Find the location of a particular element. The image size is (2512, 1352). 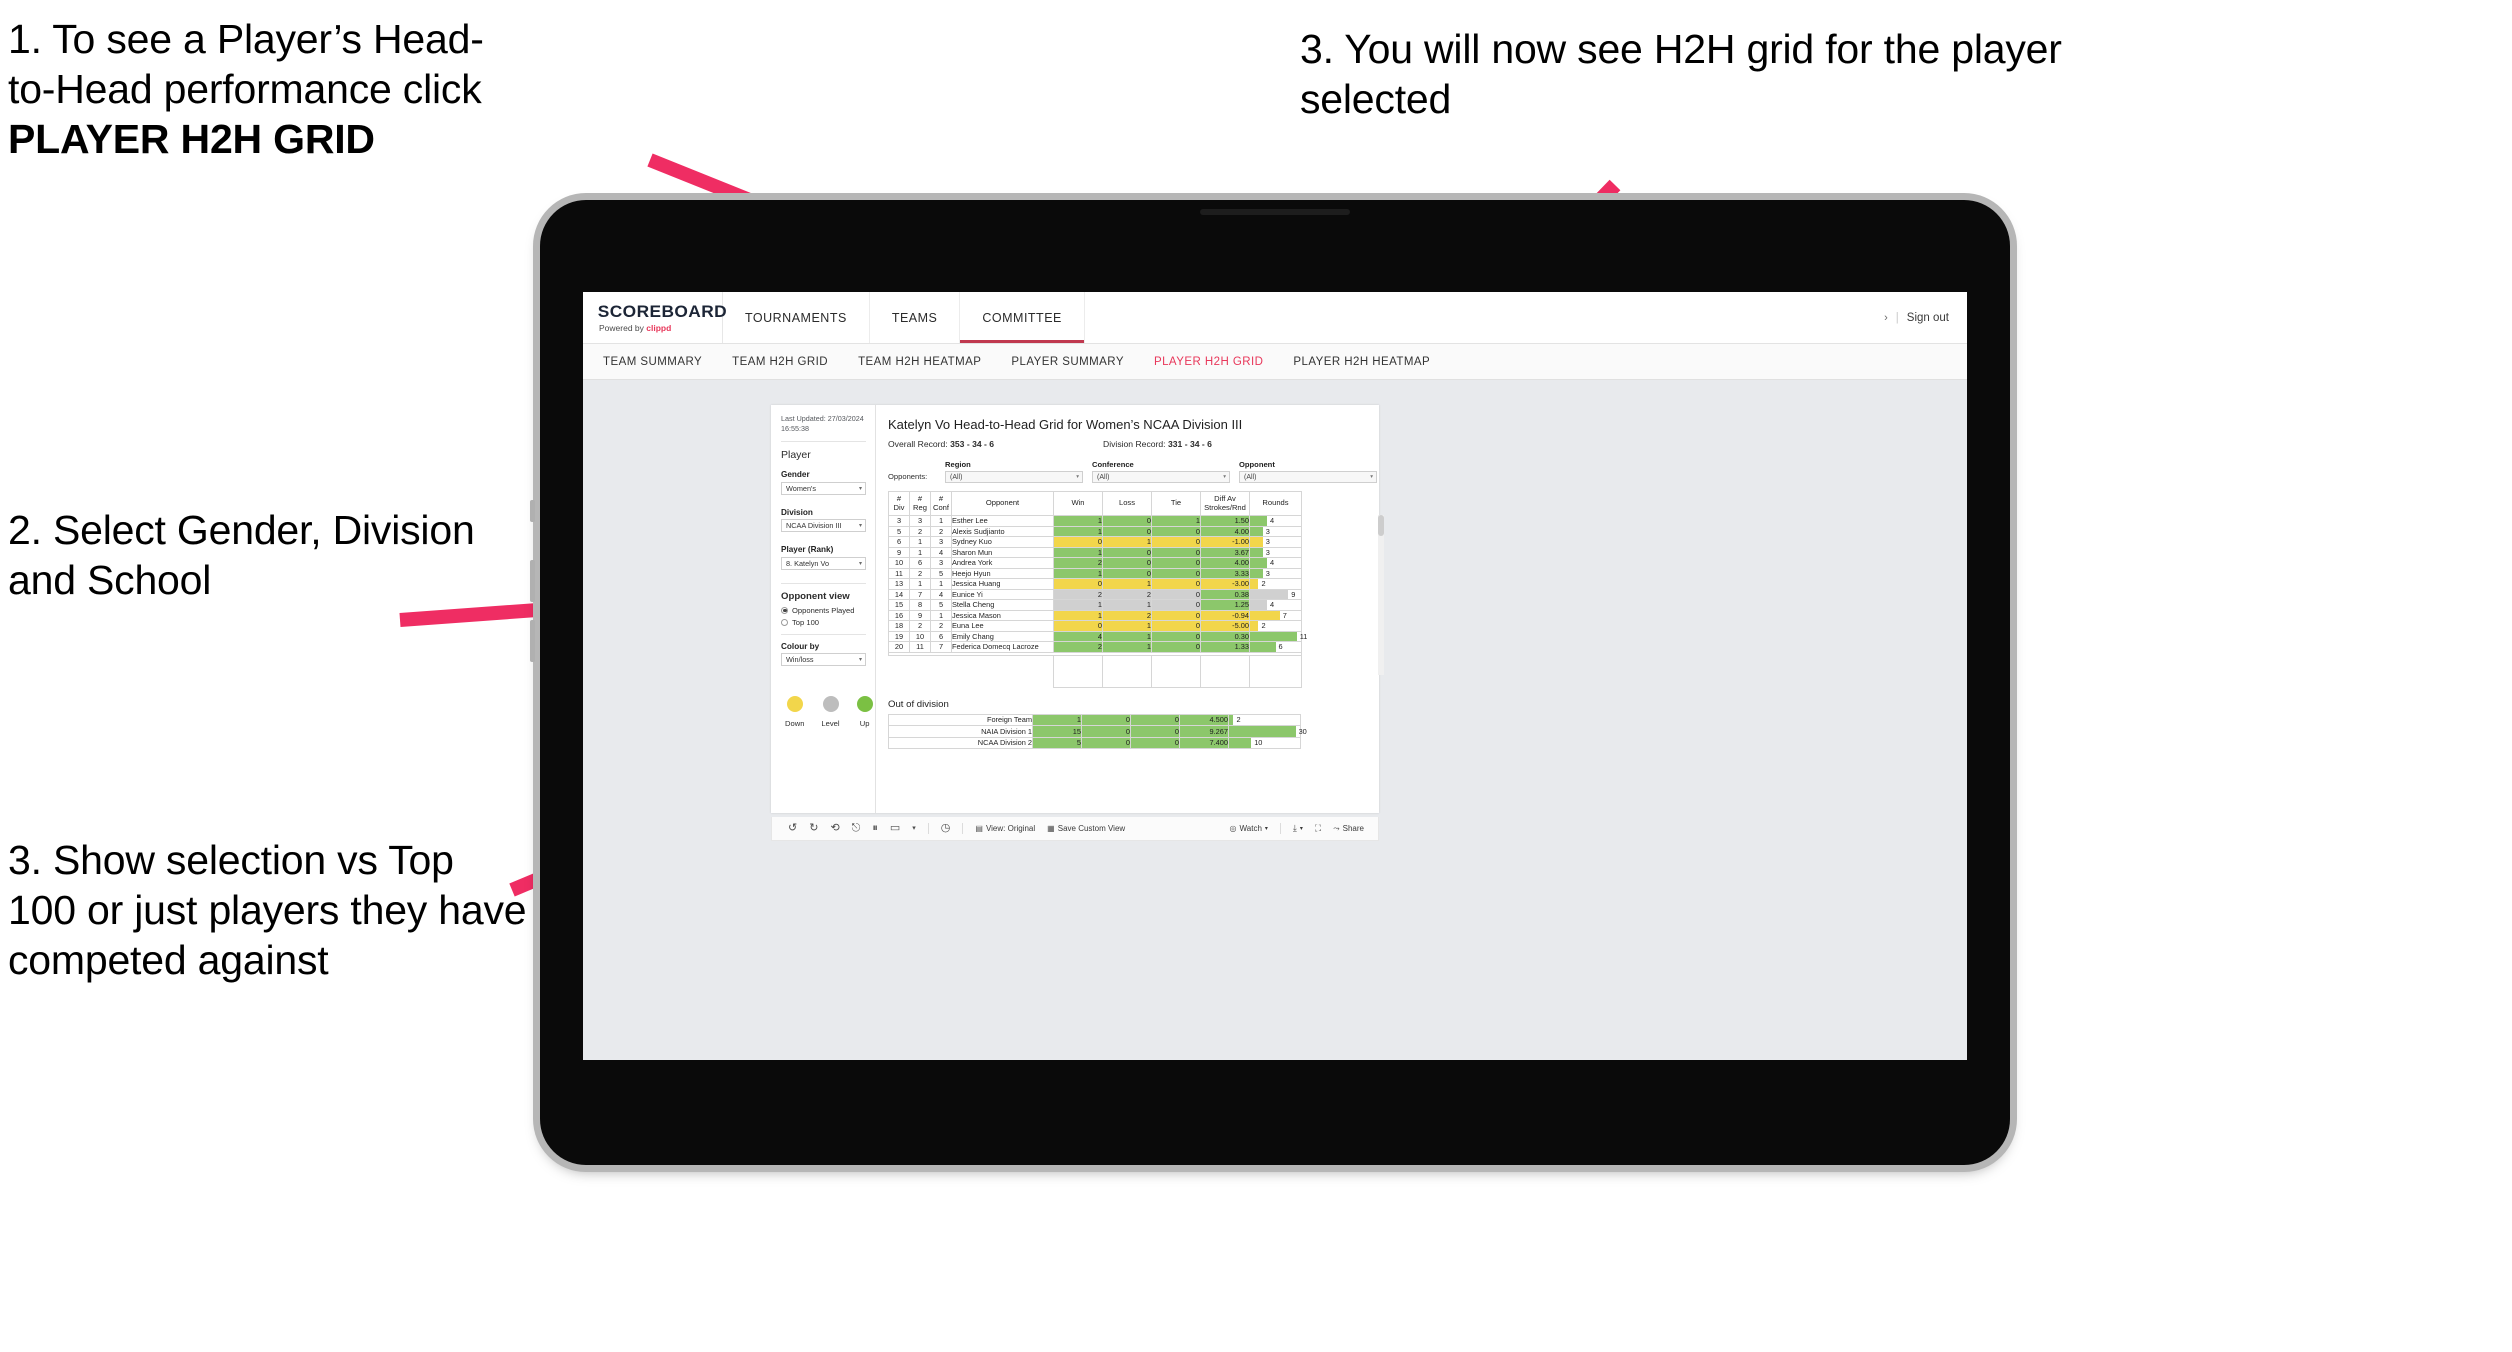

cell-rounds: 11 is located at coordinates (1278, 636).